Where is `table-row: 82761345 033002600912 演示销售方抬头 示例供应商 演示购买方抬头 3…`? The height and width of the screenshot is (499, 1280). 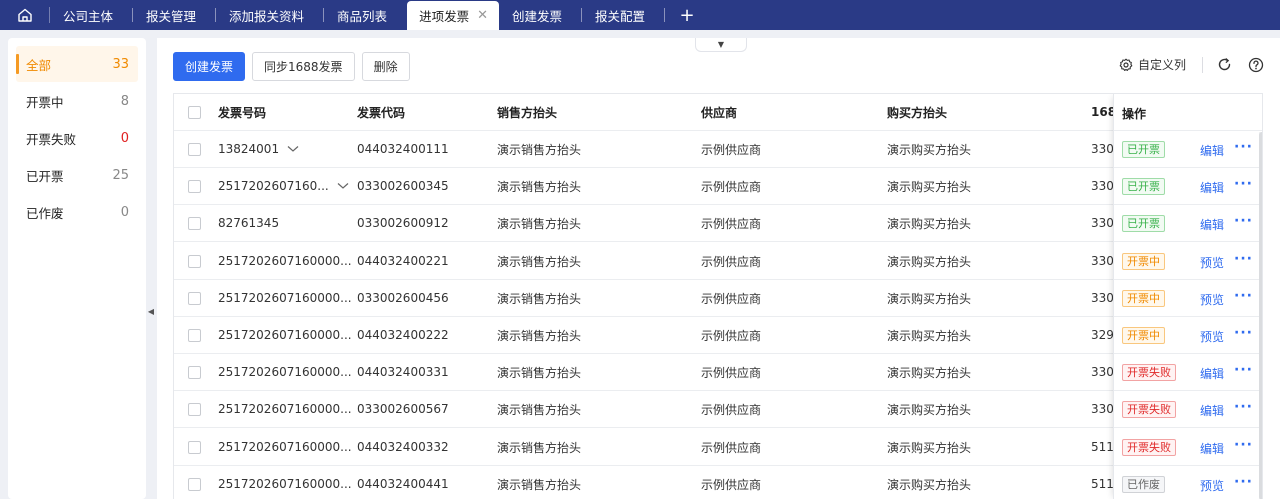
table-row: 82761345 033002600912 演示销售方抬头 示例供应商 演示购买方抬头 3… is located at coordinates (718, 223).